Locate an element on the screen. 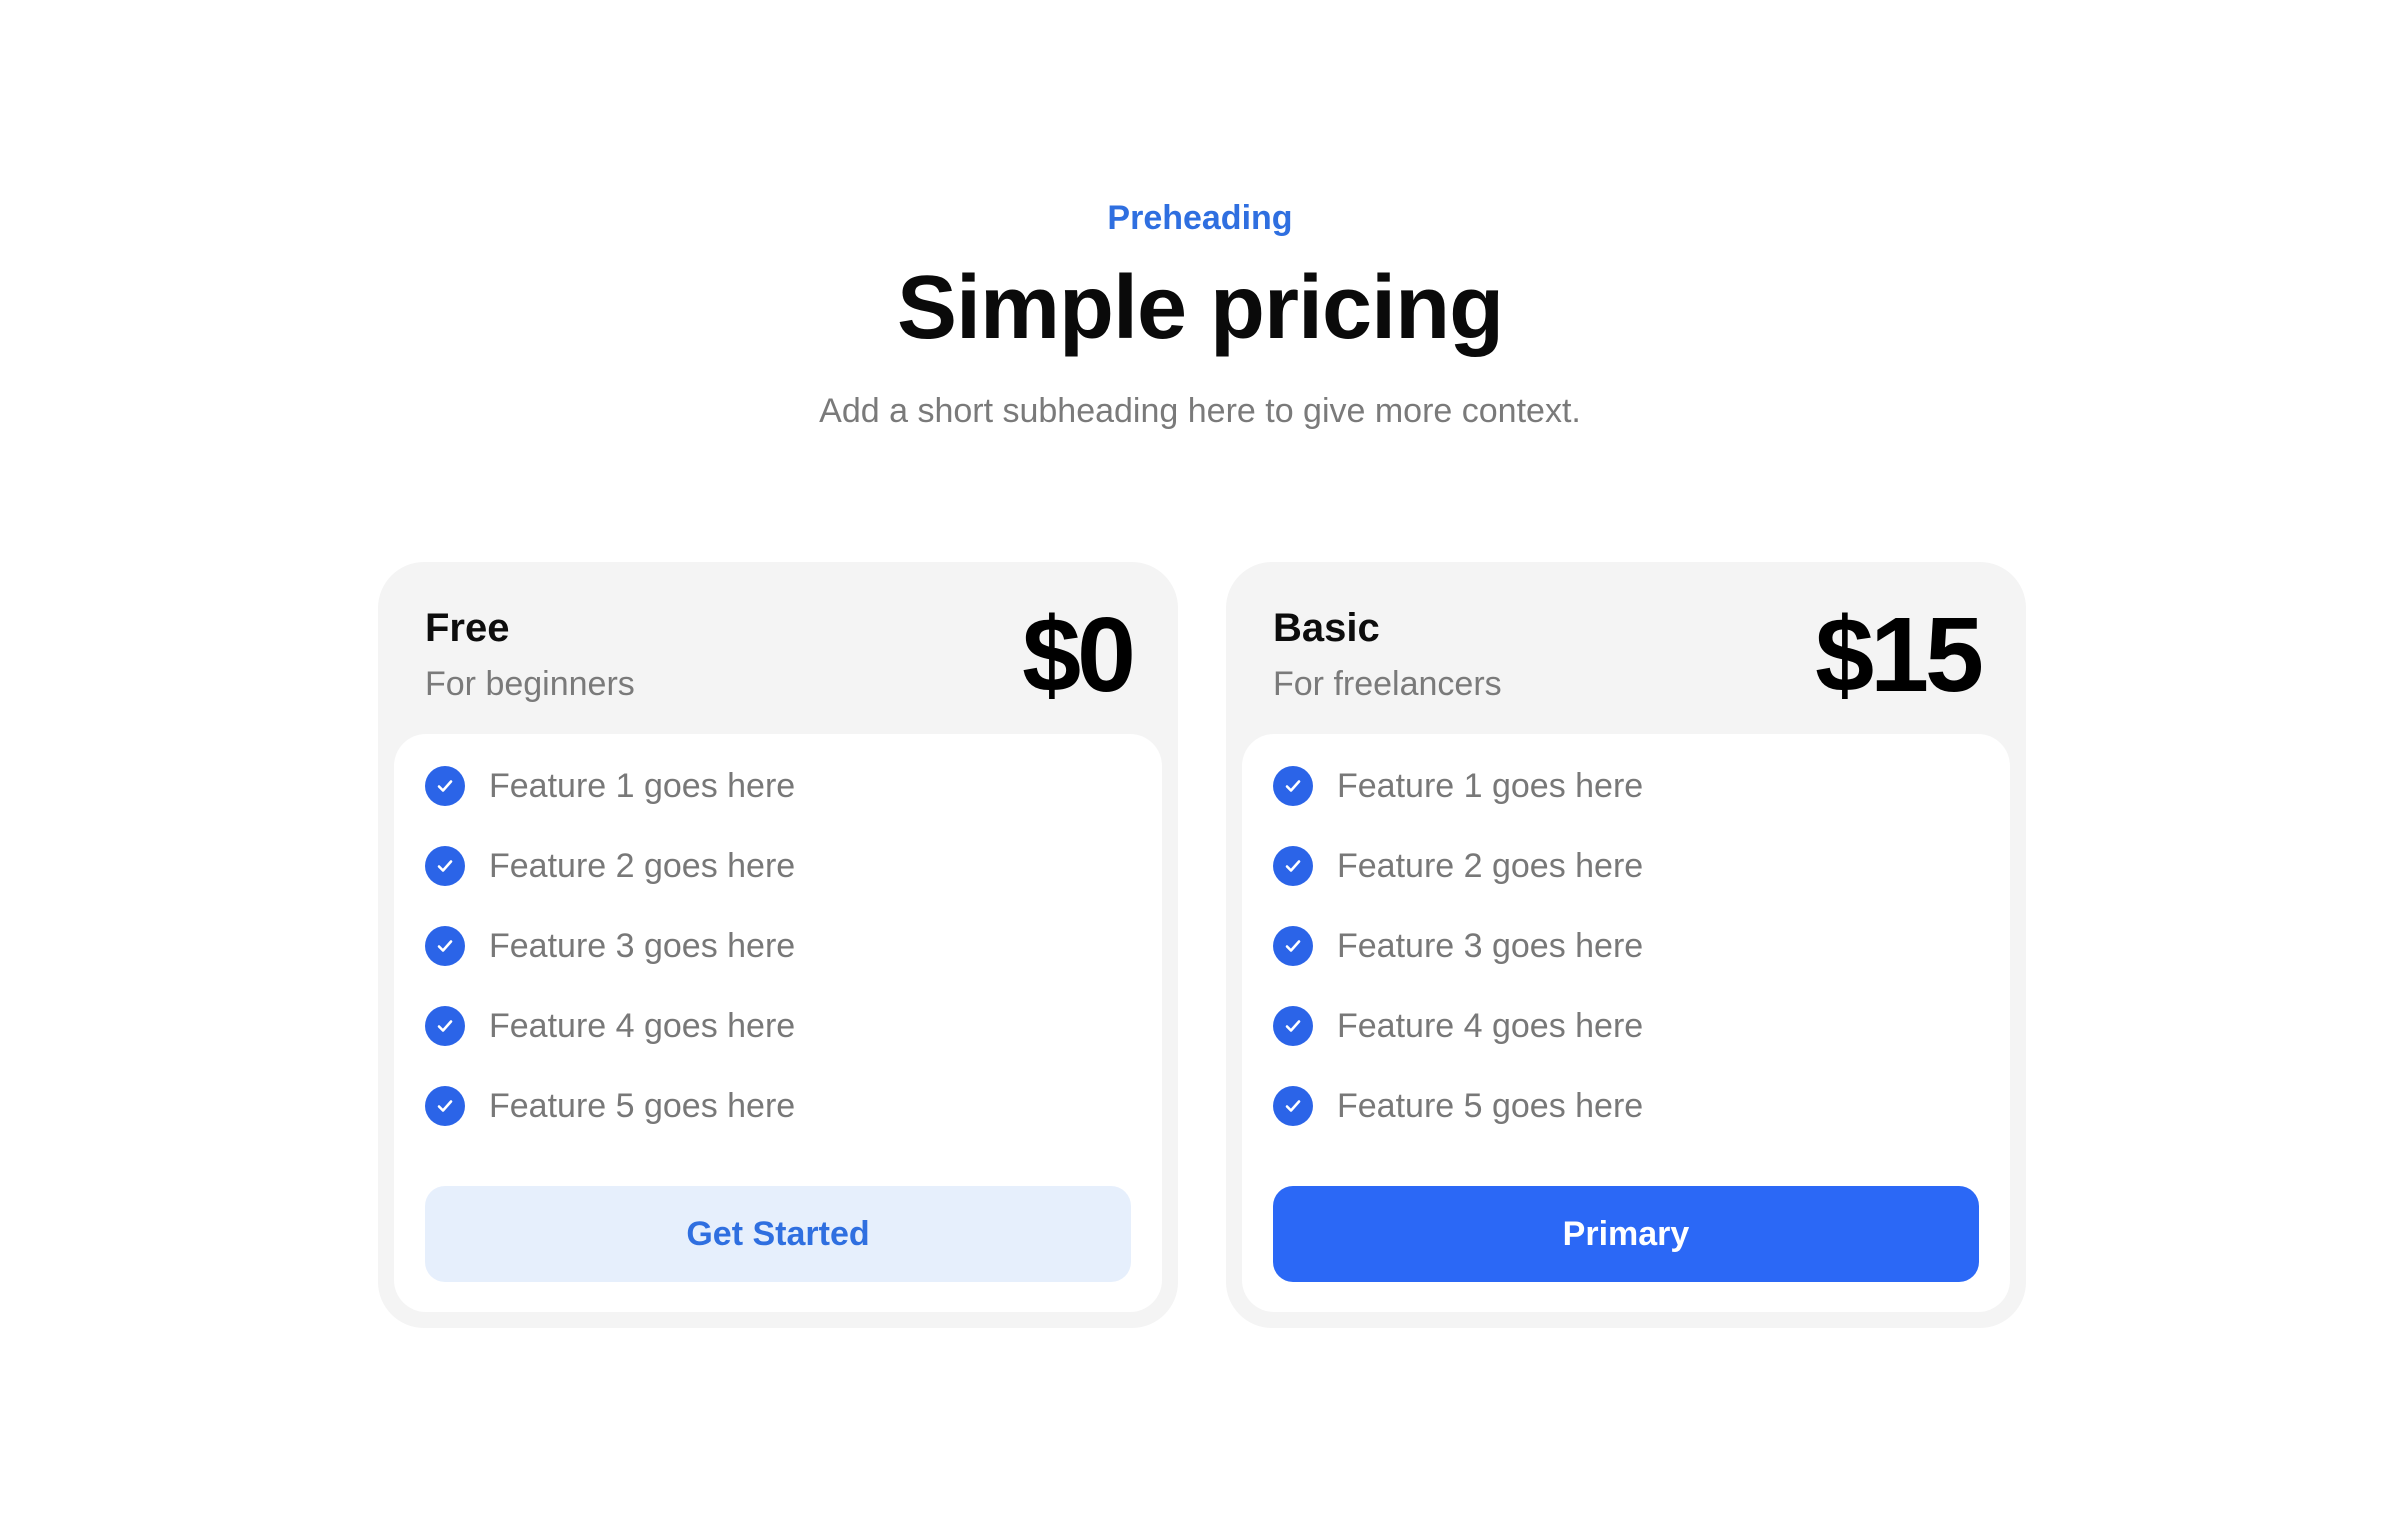 Image resolution: width=2400 pixels, height=1516 pixels. plan-name: Free is located at coordinates (467, 628).